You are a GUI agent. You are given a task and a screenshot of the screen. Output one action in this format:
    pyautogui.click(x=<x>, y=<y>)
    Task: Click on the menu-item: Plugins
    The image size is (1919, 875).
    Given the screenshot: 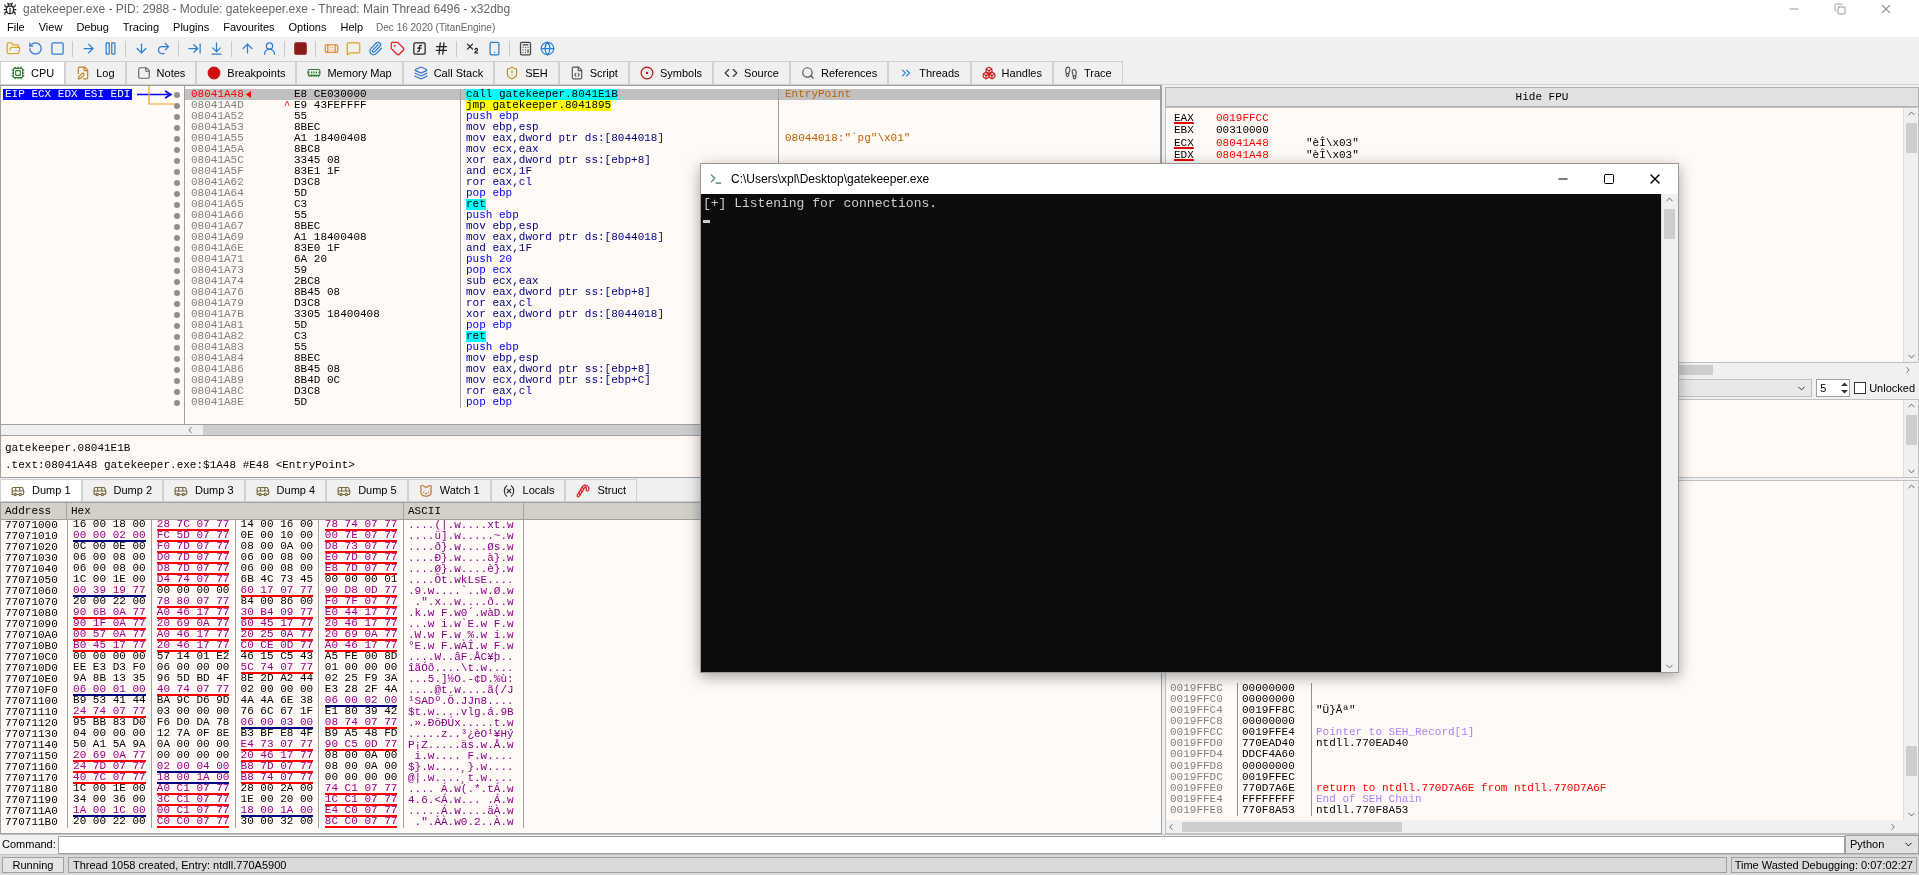 What is the action you would take?
    pyautogui.click(x=191, y=27)
    